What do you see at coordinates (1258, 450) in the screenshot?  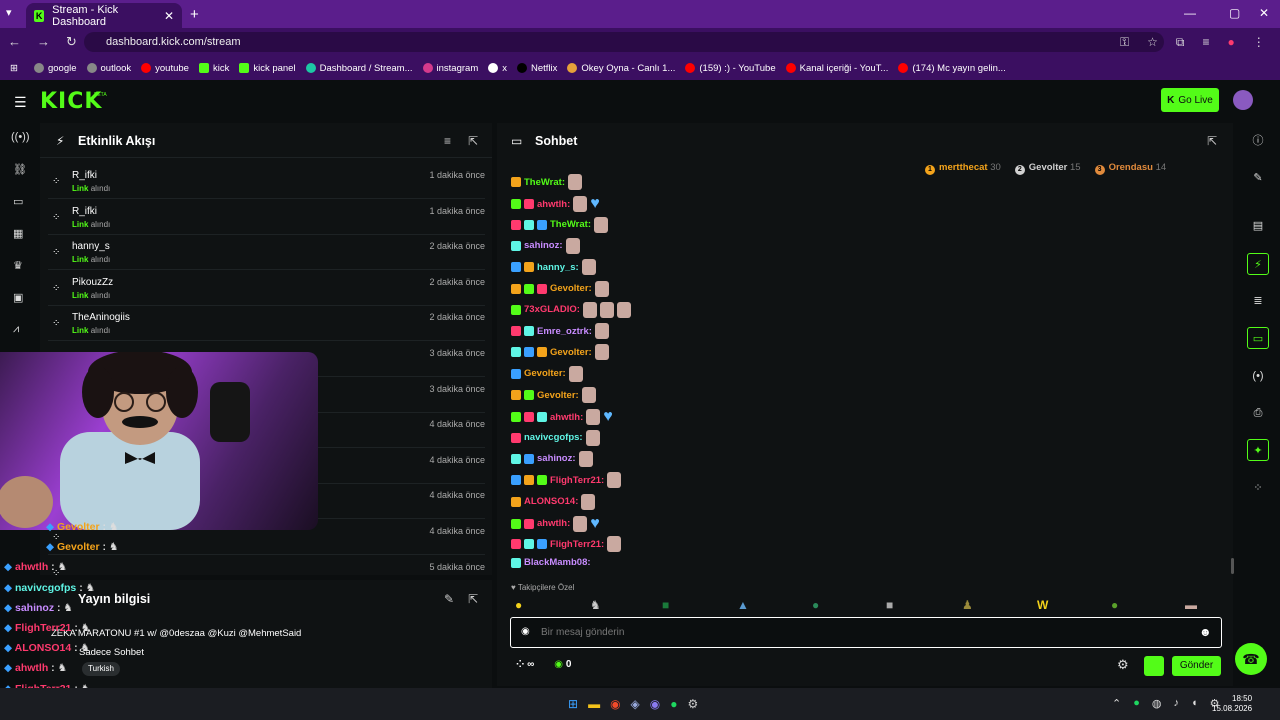 I see `wrench-icon: ✦` at bounding box center [1258, 450].